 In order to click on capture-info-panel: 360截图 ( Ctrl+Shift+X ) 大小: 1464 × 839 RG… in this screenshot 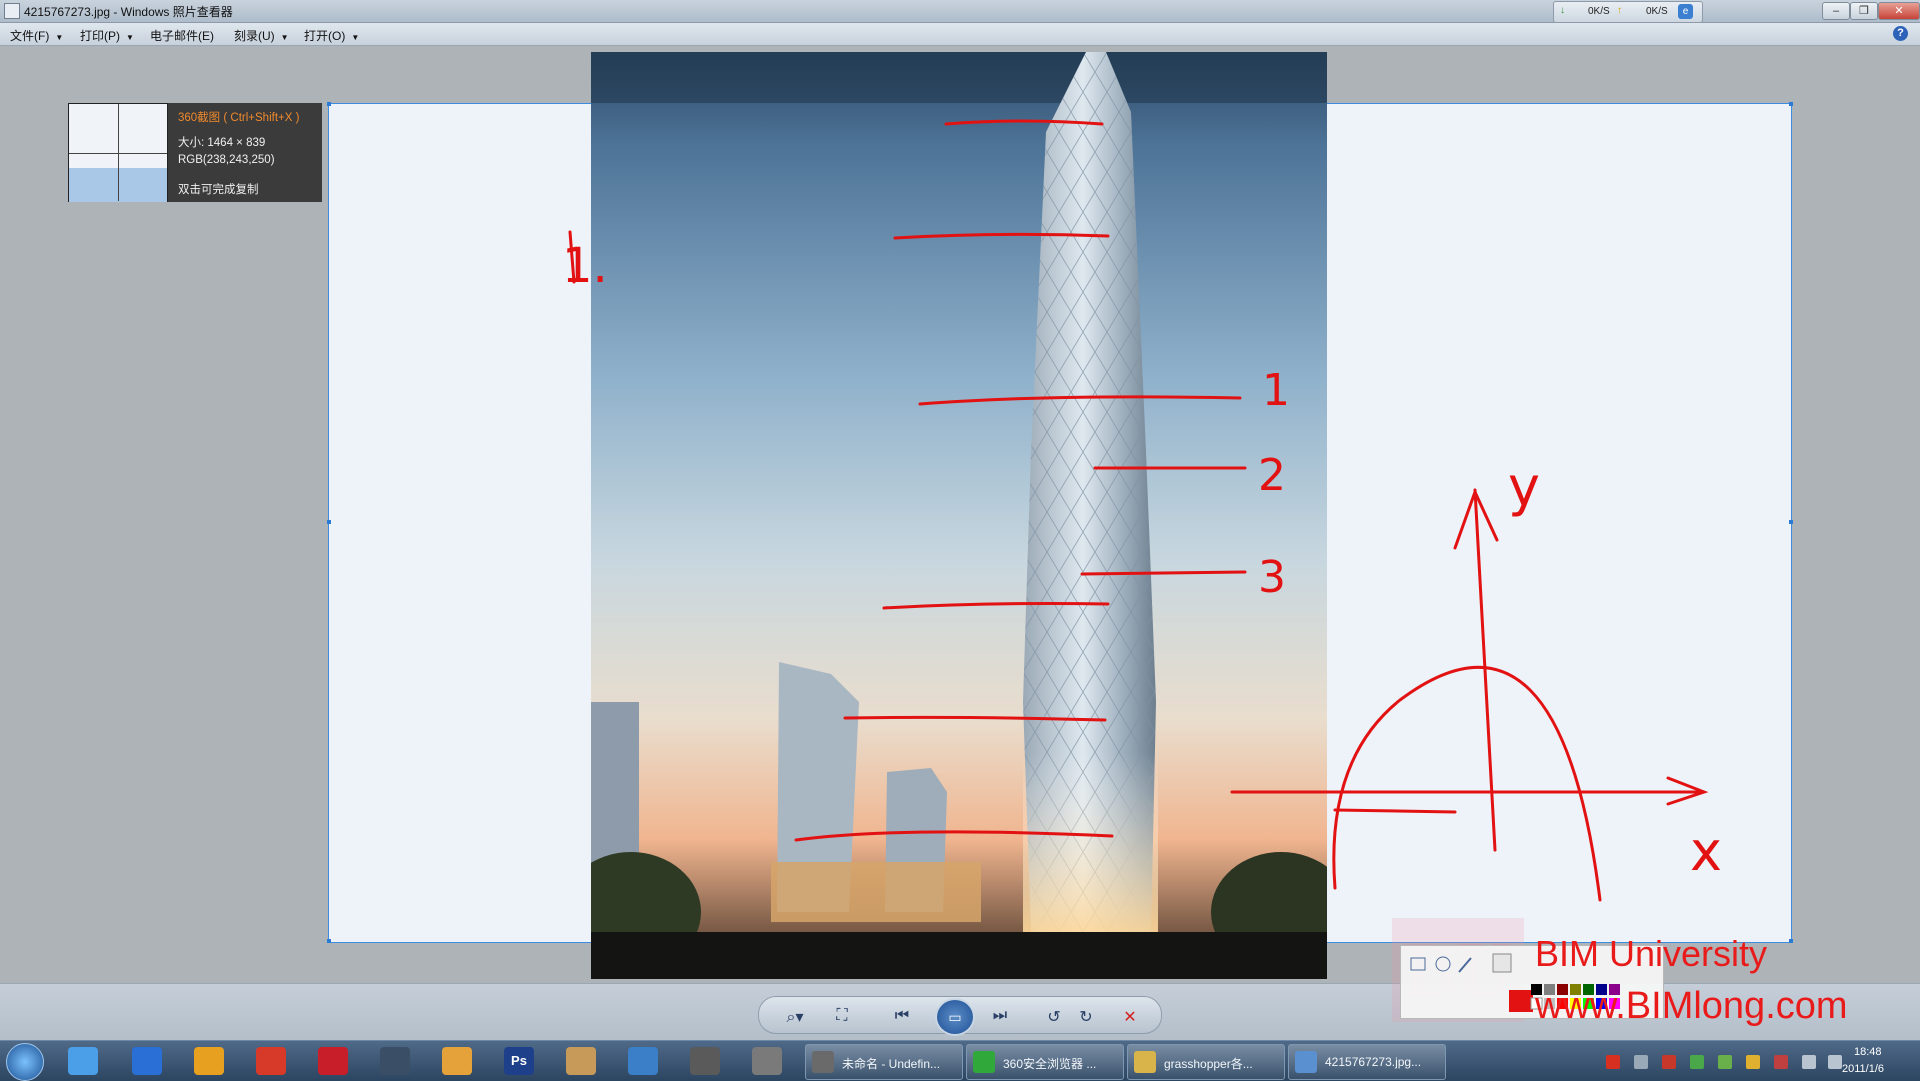, I will do `click(195, 152)`.